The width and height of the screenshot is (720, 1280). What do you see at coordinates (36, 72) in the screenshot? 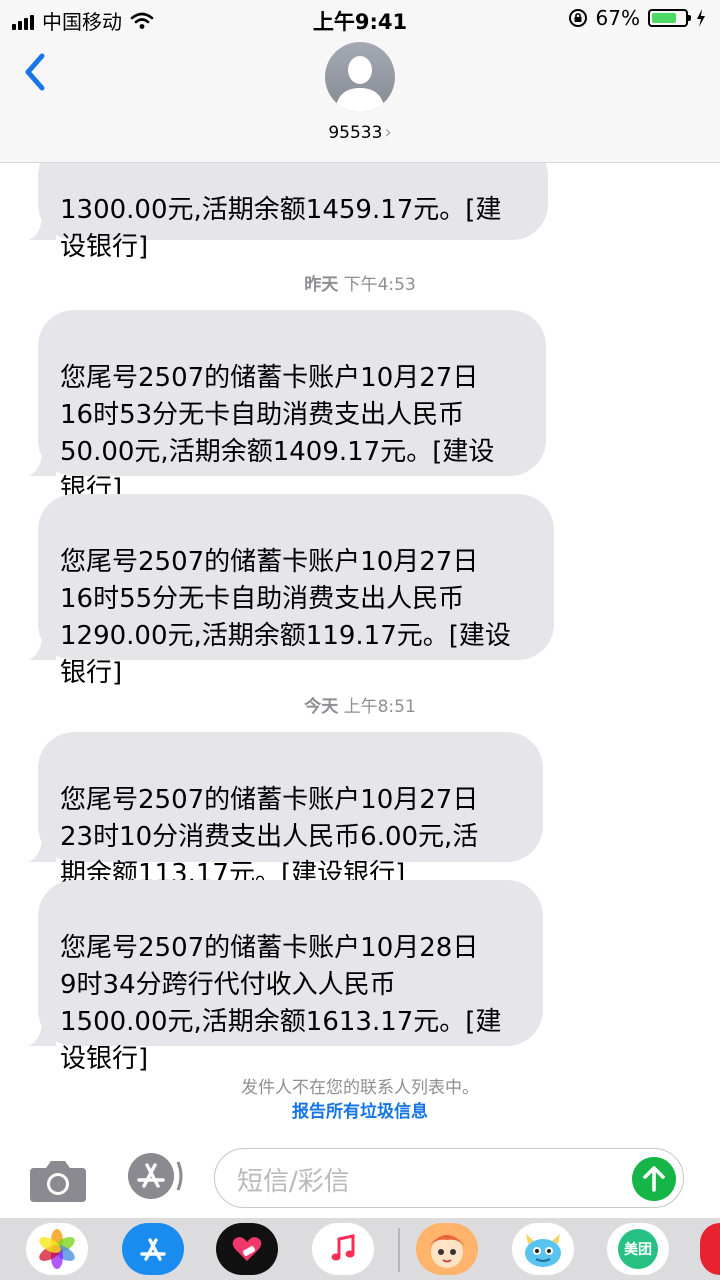
I see `back-chevron-icon` at bounding box center [36, 72].